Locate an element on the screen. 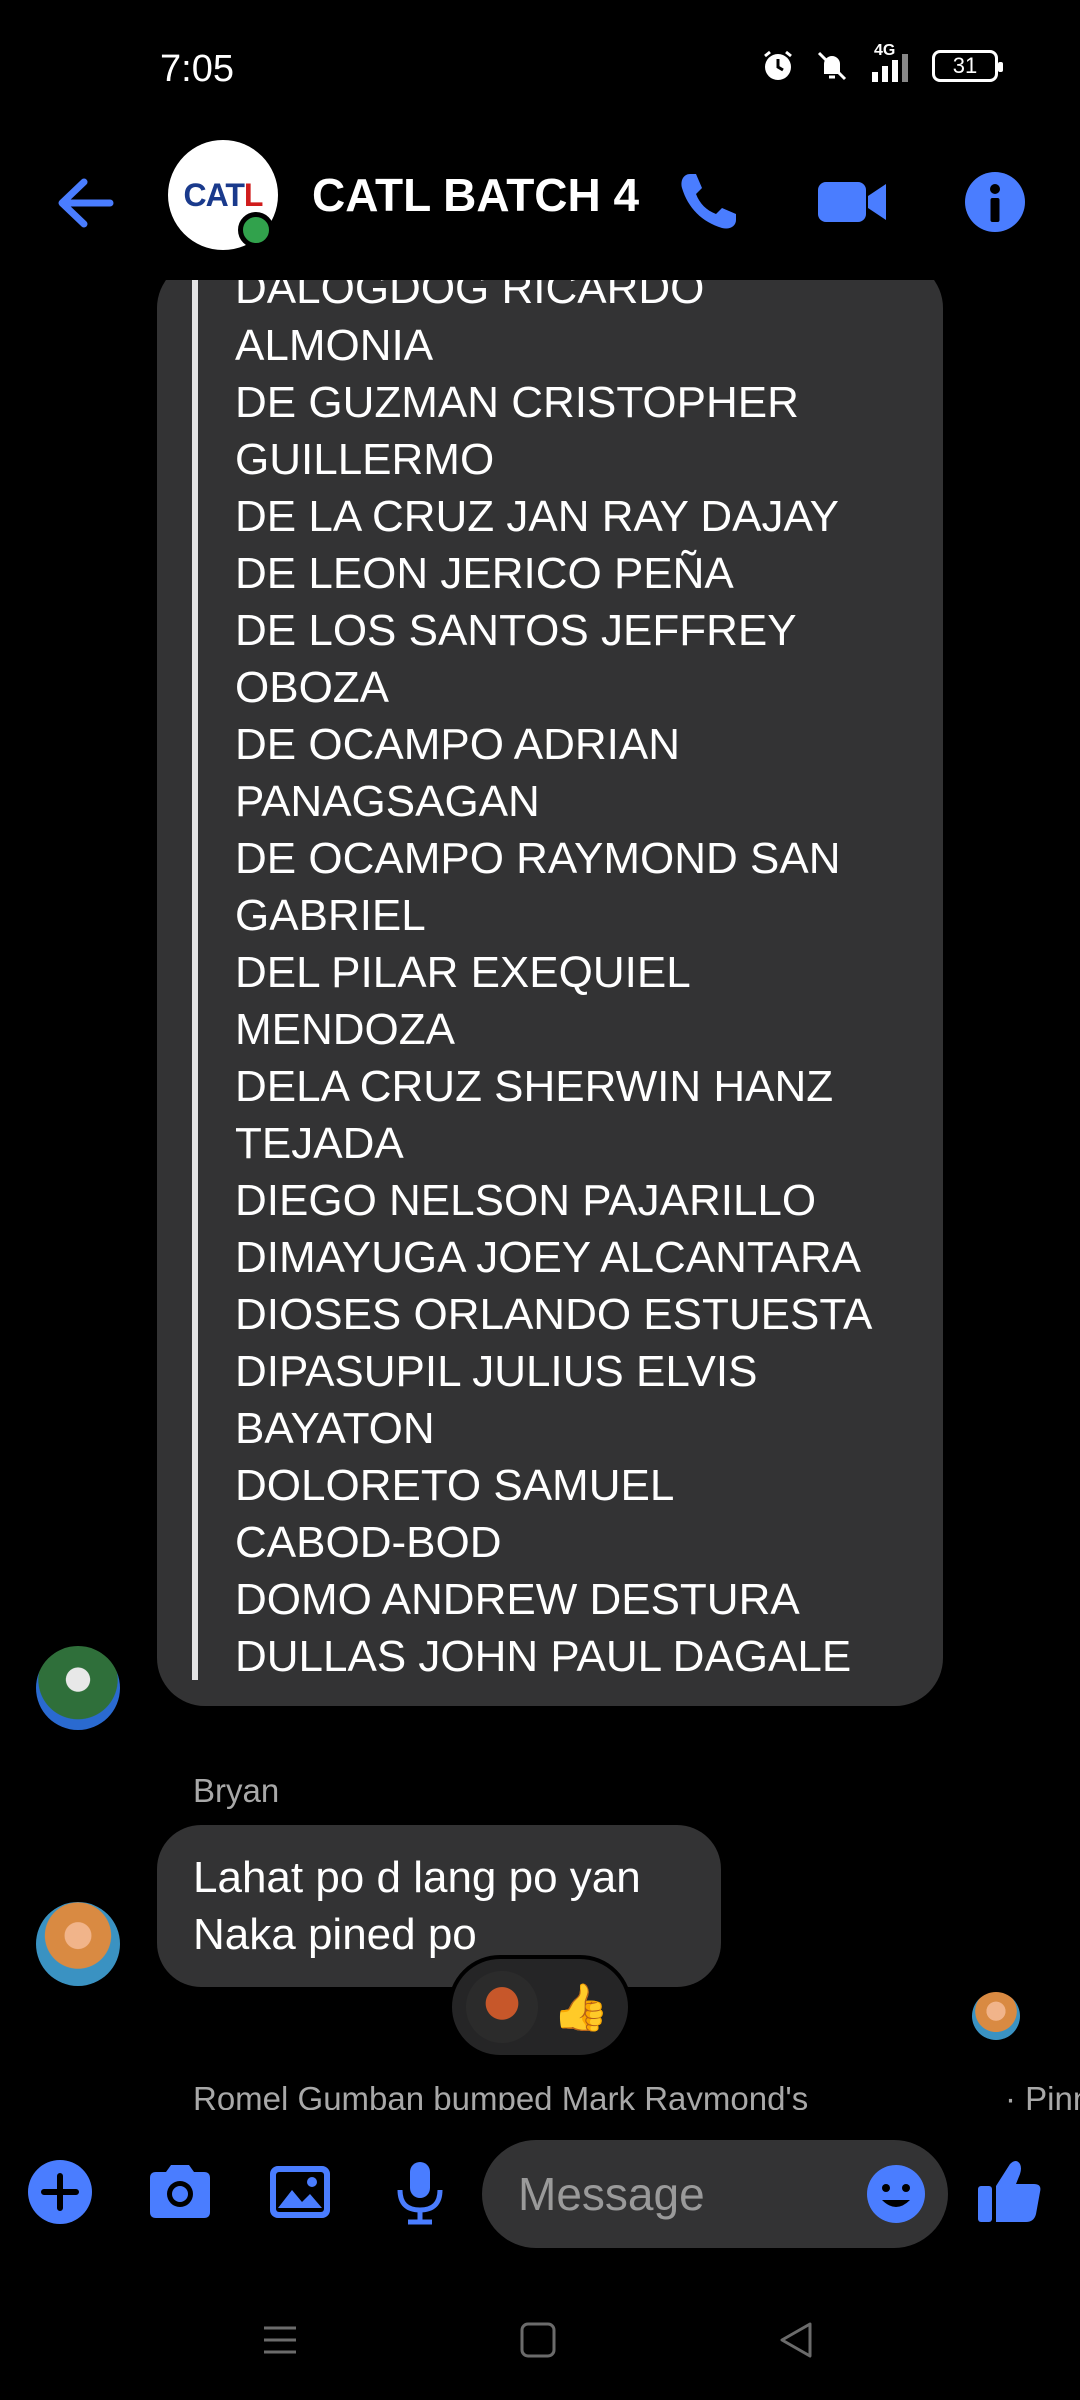 The height and width of the screenshot is (2400, 1080). quoted-line: DIMAYUGA JOEY ALCANTARA is located at coordinates (548, 1257).